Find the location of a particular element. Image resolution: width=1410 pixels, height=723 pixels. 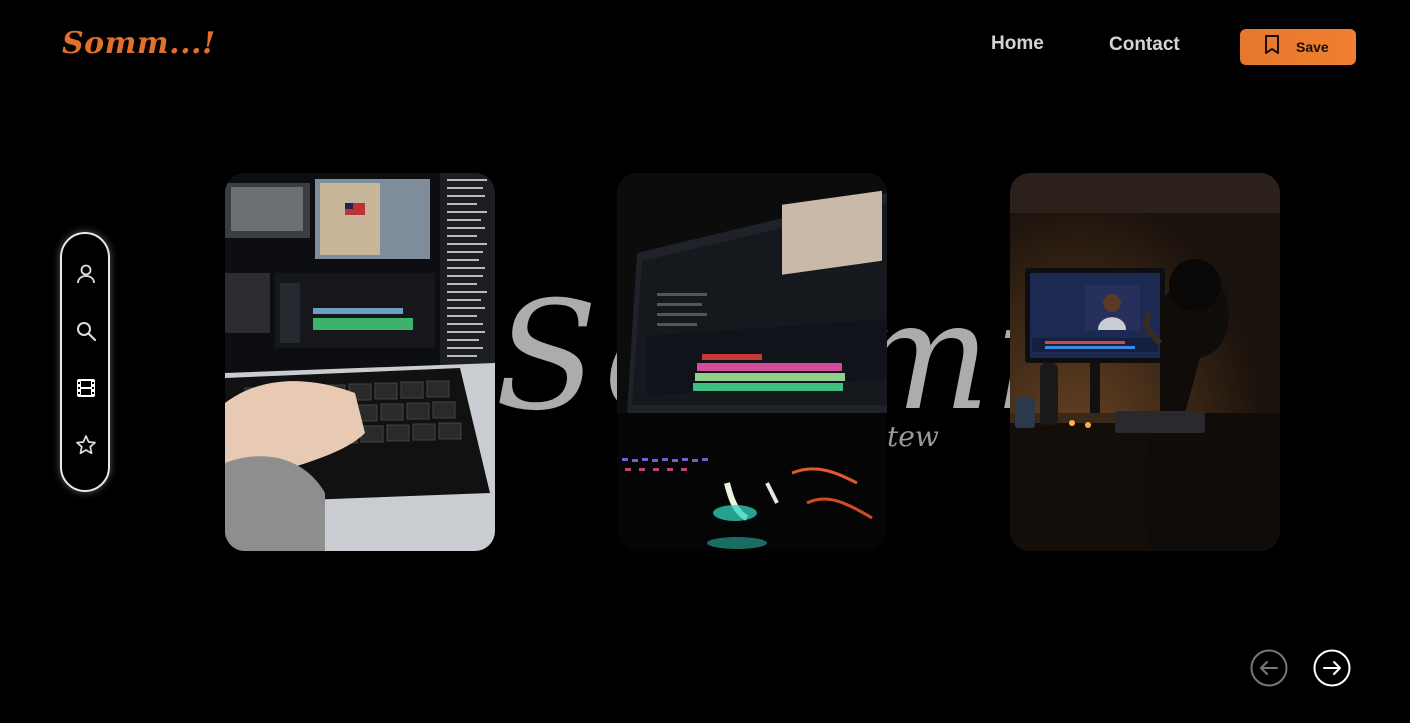

save-button: Save is located at coordinates (1298, 47).